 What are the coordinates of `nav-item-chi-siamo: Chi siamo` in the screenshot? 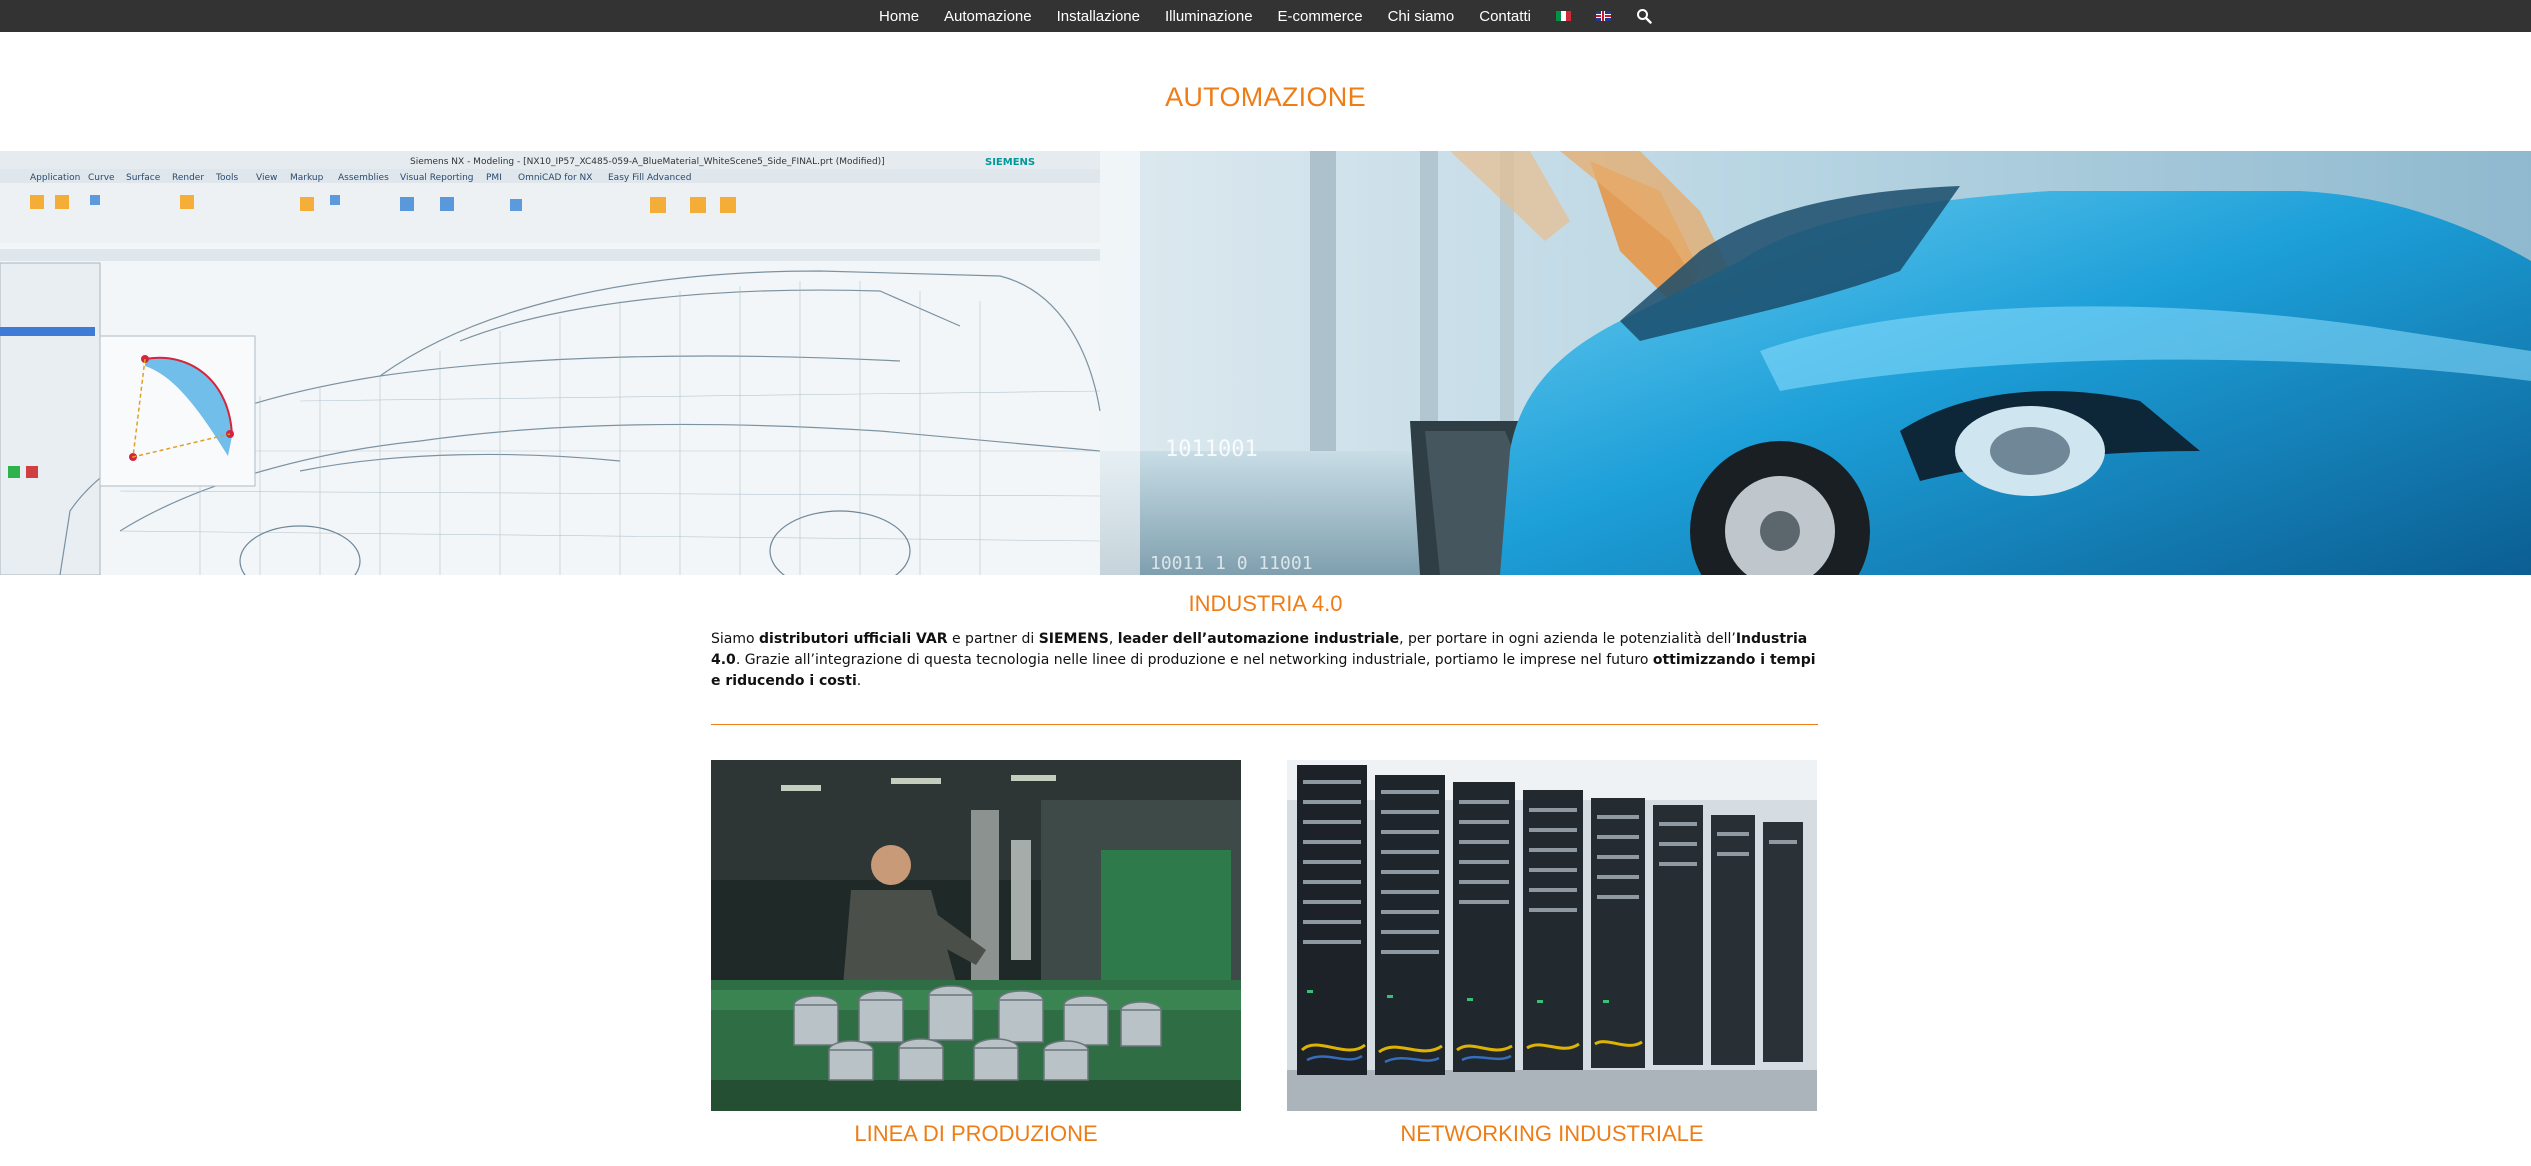 It's located at (1421, 16).